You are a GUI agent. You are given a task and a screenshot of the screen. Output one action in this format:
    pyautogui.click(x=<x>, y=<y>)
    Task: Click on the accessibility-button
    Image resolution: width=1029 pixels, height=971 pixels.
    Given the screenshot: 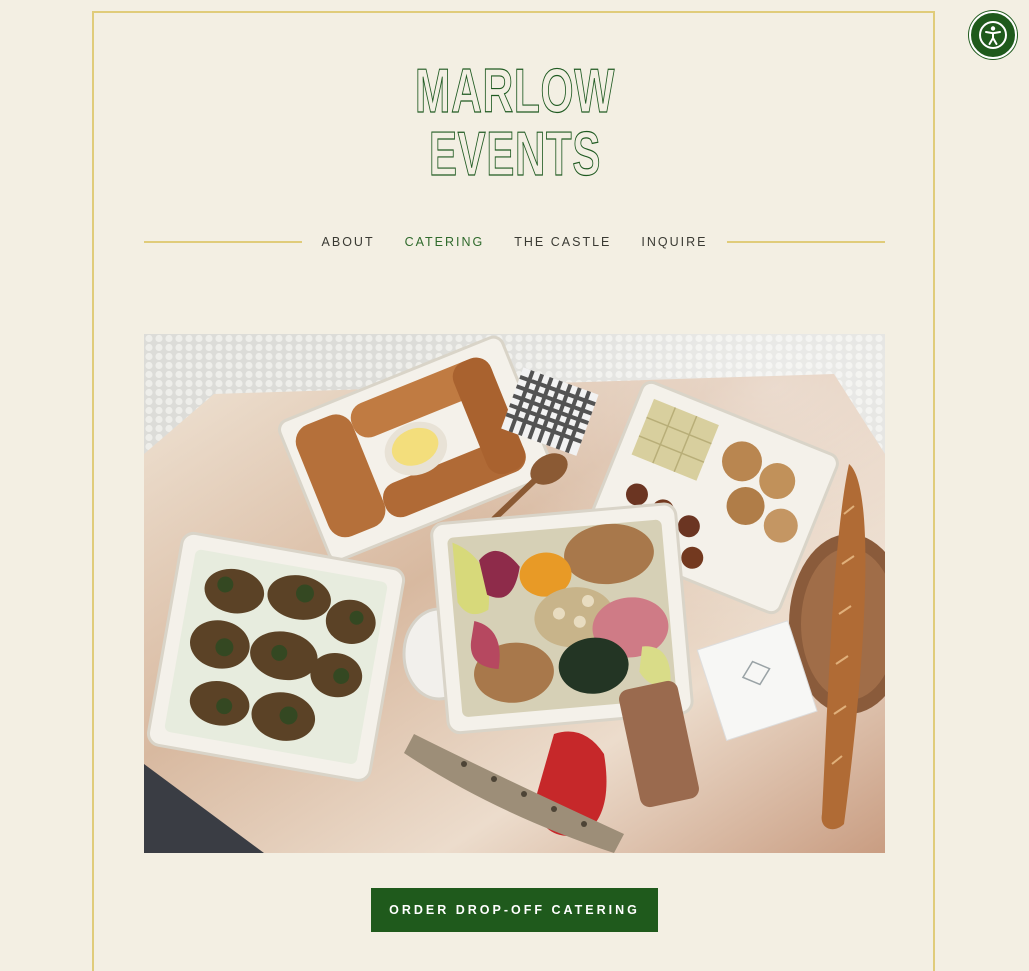 What is the action you would take?
    pyautogui.click(x=993, y=35)
    